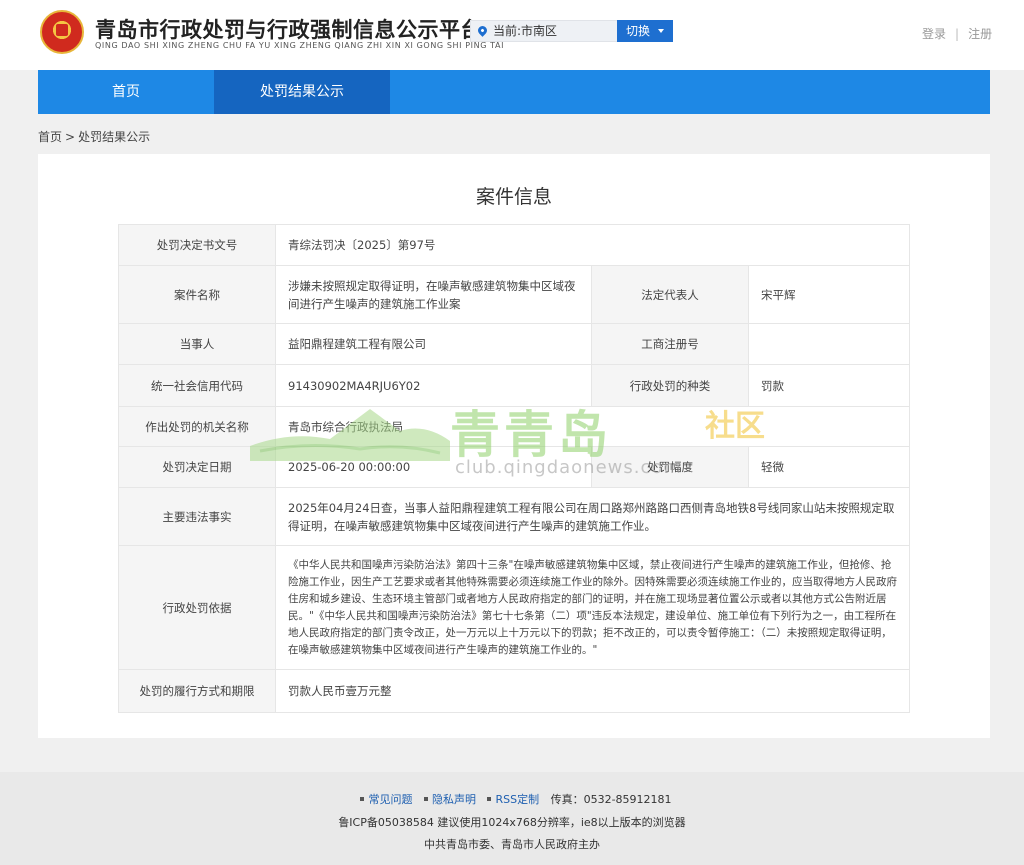 This screenshot has width=1024, height=865. I want to click on party-value: 益阳鼎程建筑工程有限公司, so click(434, 344).